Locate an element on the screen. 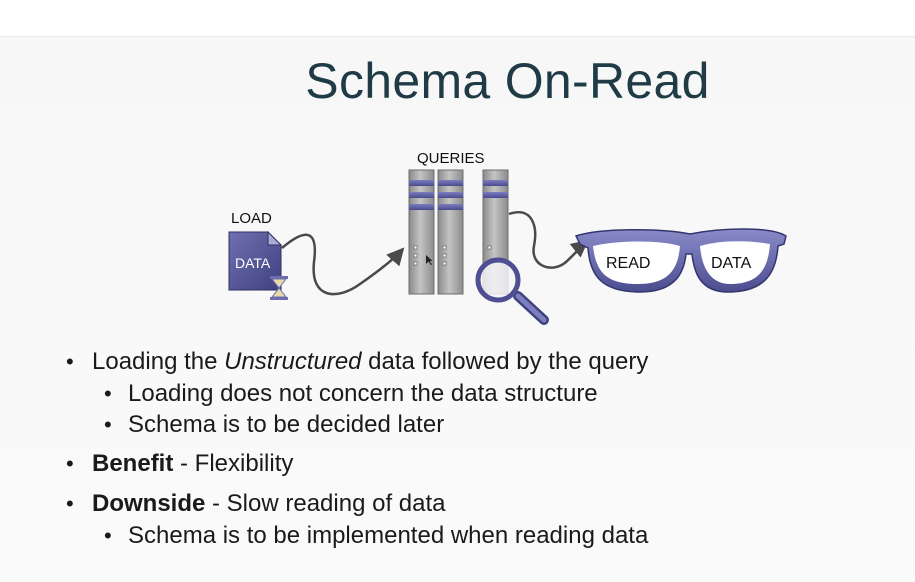  glasses-left-label: READ is located at coordinates (628, 263).